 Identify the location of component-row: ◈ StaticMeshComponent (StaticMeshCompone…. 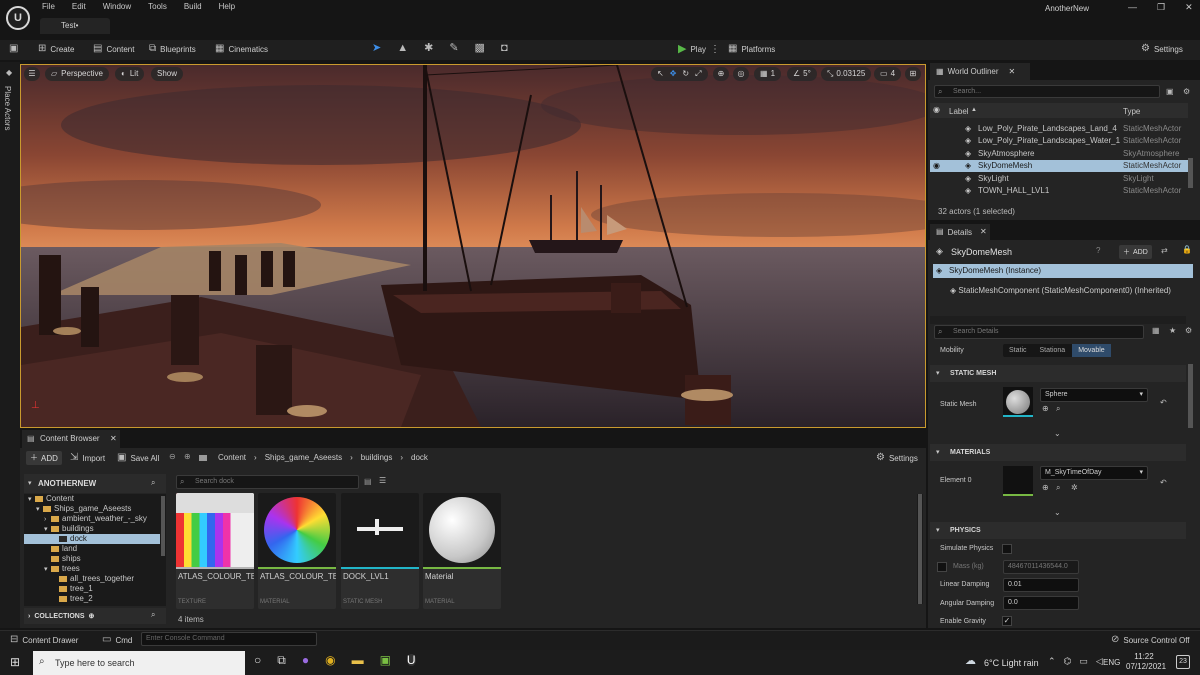
(1060, 290).